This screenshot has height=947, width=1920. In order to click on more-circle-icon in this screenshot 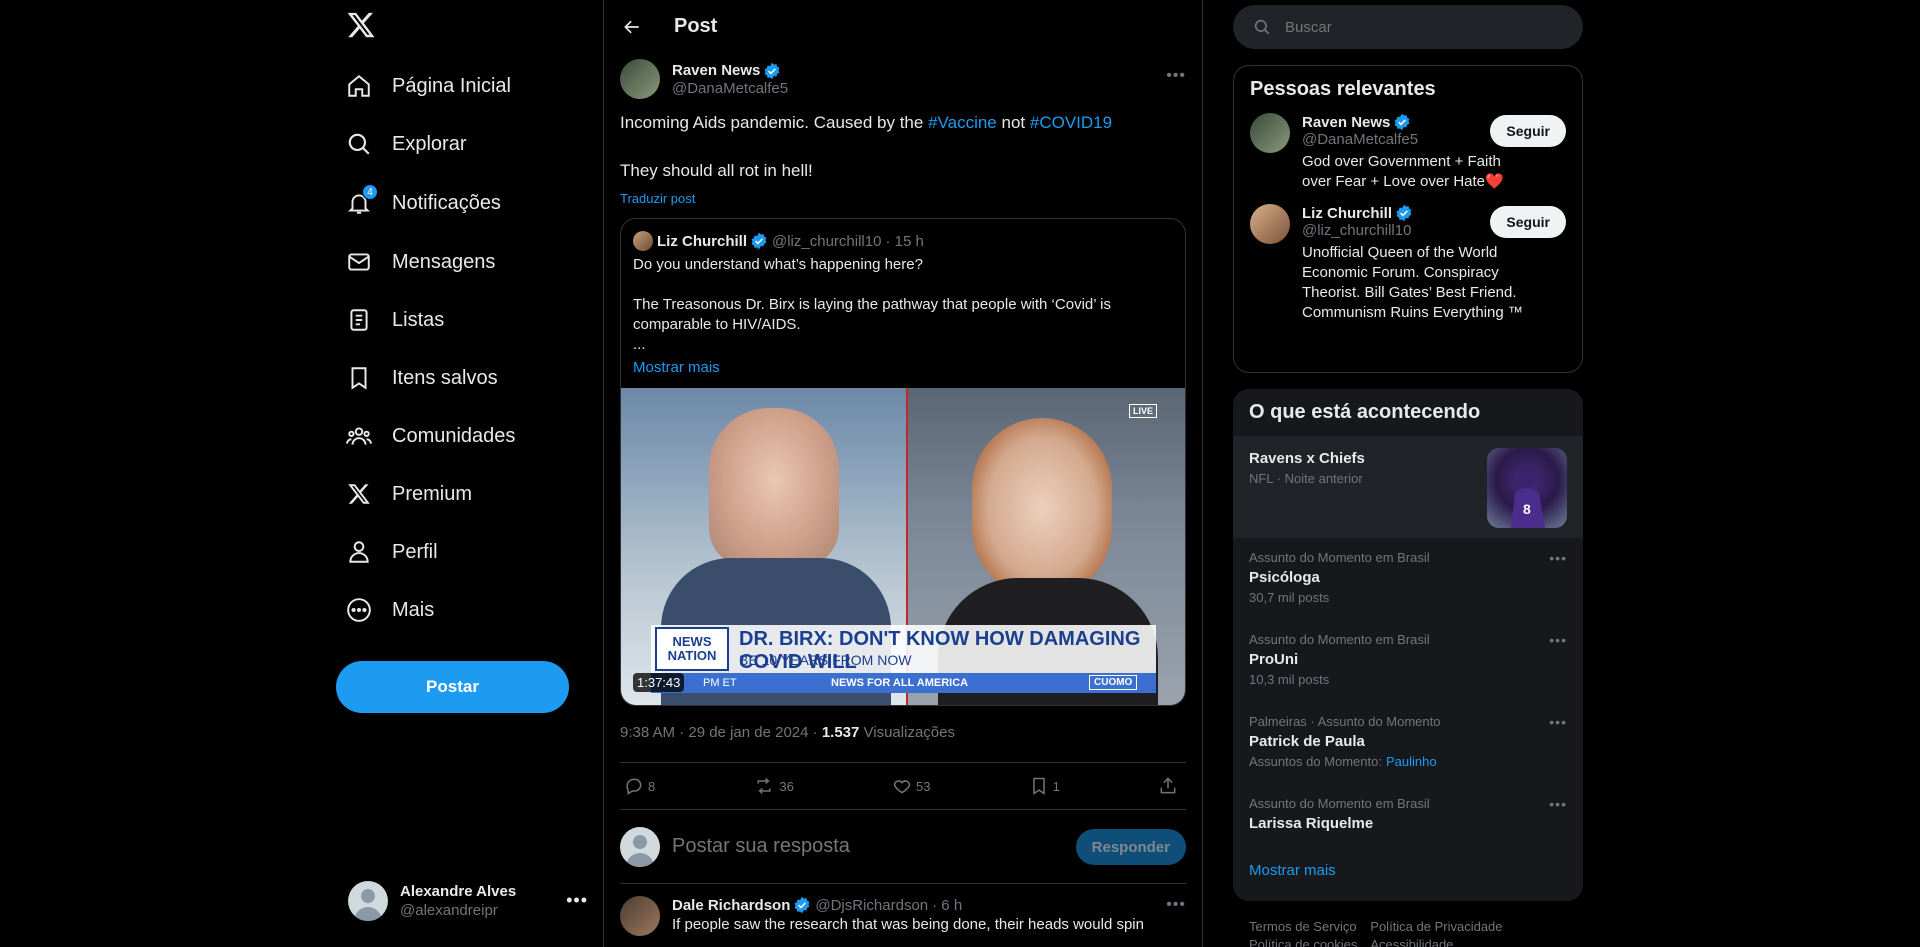, I will do `click(359, 610)`.